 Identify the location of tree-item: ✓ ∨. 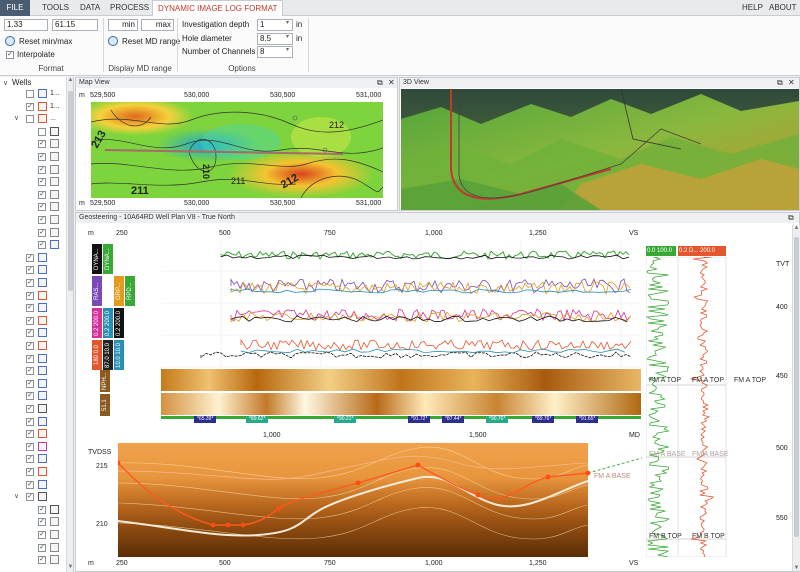
(33, 497).